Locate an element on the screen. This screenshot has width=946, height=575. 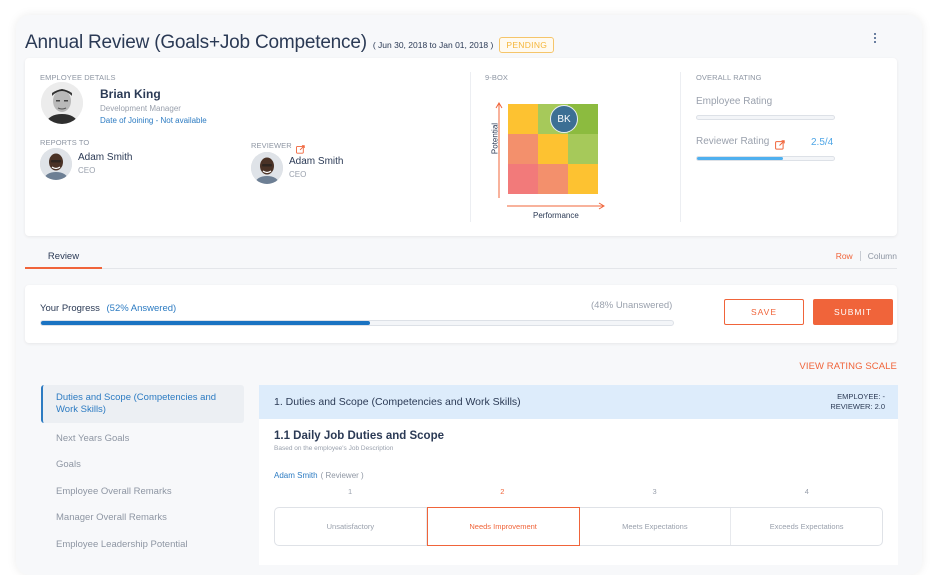
employee-rating-bar is located at coordinates (765, 117).